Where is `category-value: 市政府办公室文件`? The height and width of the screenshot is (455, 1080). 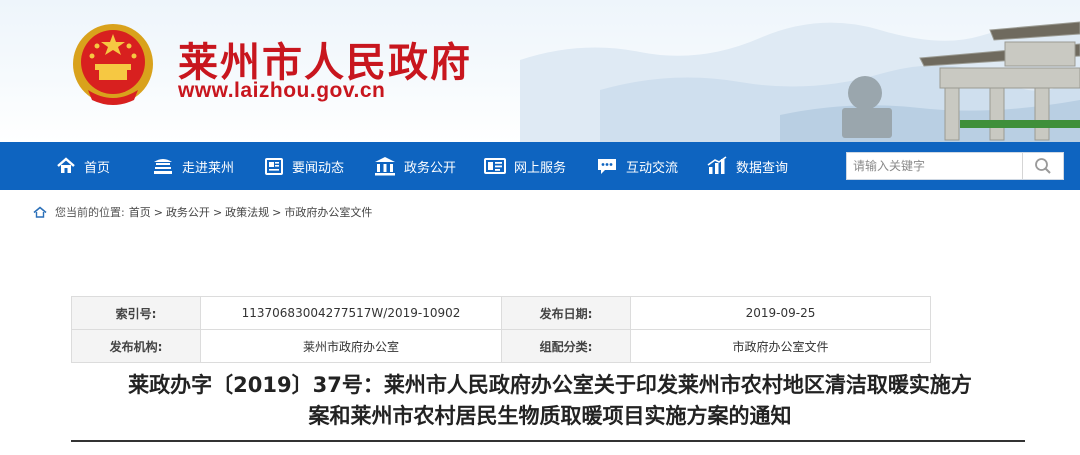 category-value: 市政府办公室文件 is located at coordinates (780, 346).